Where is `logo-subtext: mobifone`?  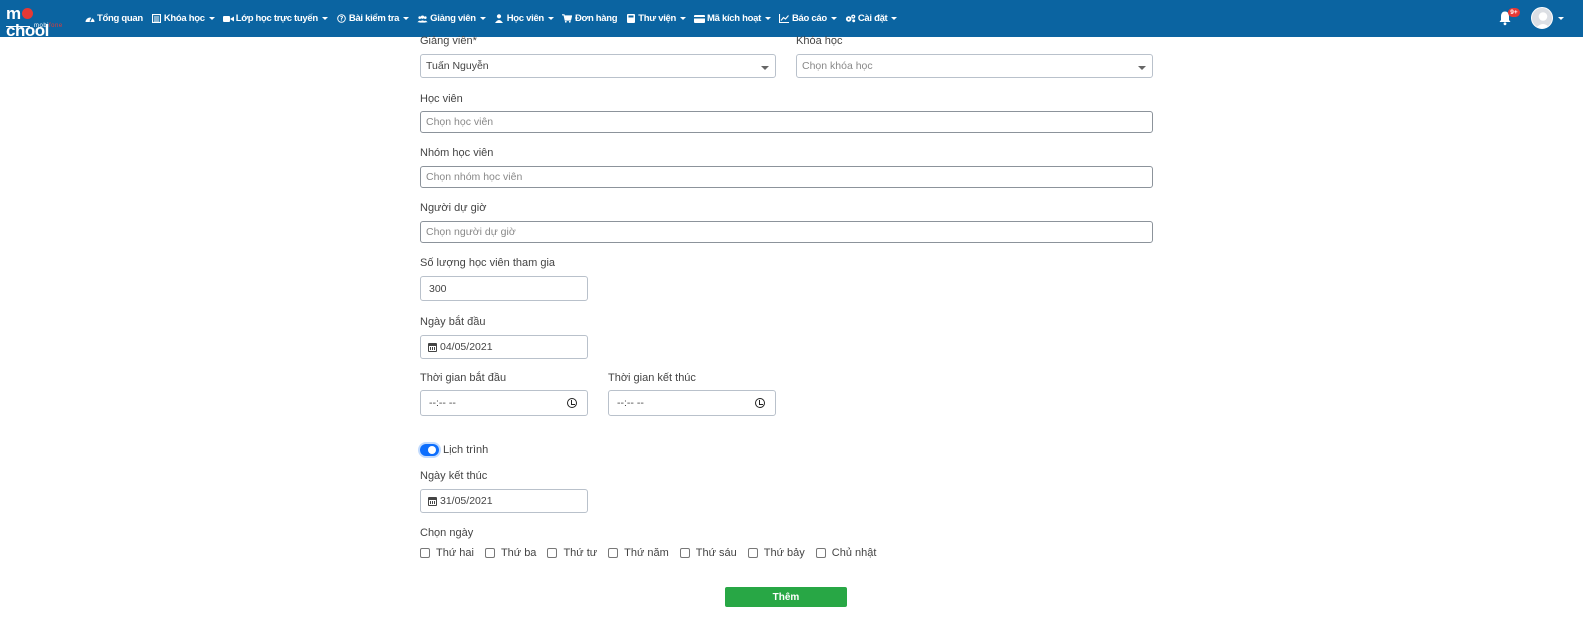
logo-subtext: mobifone is located at coordinates (48, 26).